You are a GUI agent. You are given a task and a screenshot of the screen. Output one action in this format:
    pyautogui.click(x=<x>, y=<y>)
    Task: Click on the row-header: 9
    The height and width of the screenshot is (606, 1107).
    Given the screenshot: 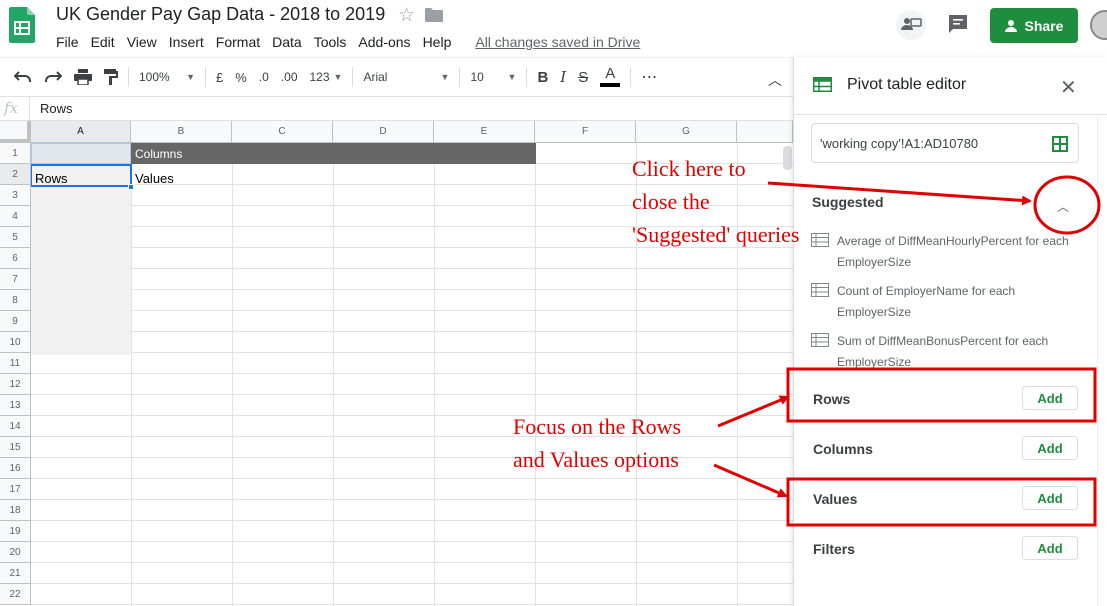 What is the action you would take?
    pyautogui.click(x=15, y=321)
    